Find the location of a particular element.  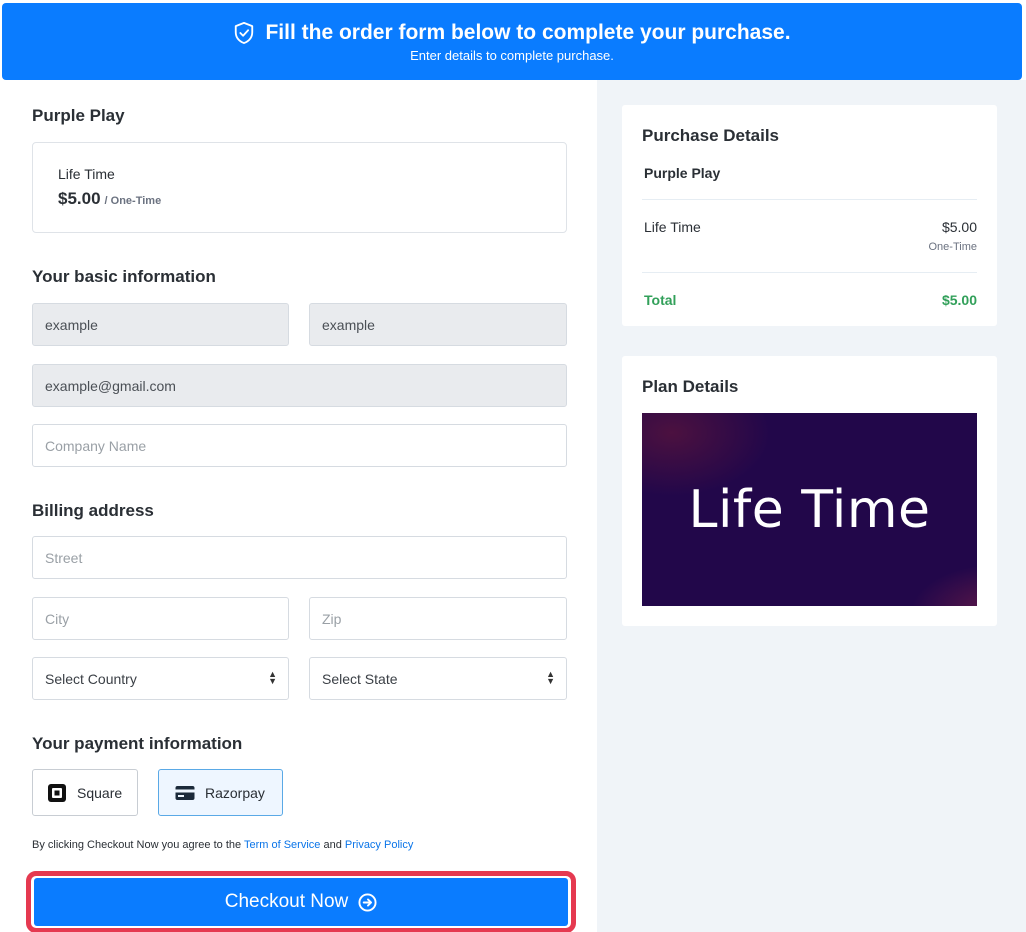

basic-info-heading: Your basic information is located at coordinates (124, 276).